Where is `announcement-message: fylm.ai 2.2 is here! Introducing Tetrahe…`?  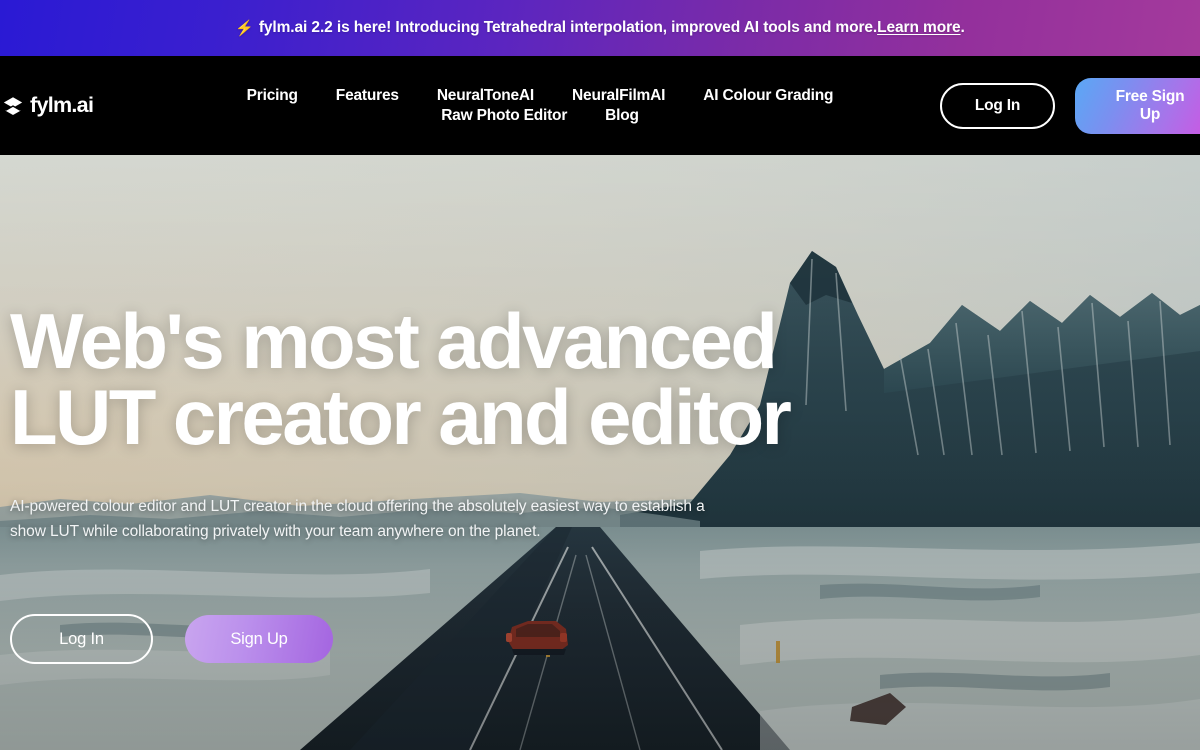 announcement-message: fylm.ai 2.2 is here! Introducing Tetrahe… is located at coordinates (568, 27).